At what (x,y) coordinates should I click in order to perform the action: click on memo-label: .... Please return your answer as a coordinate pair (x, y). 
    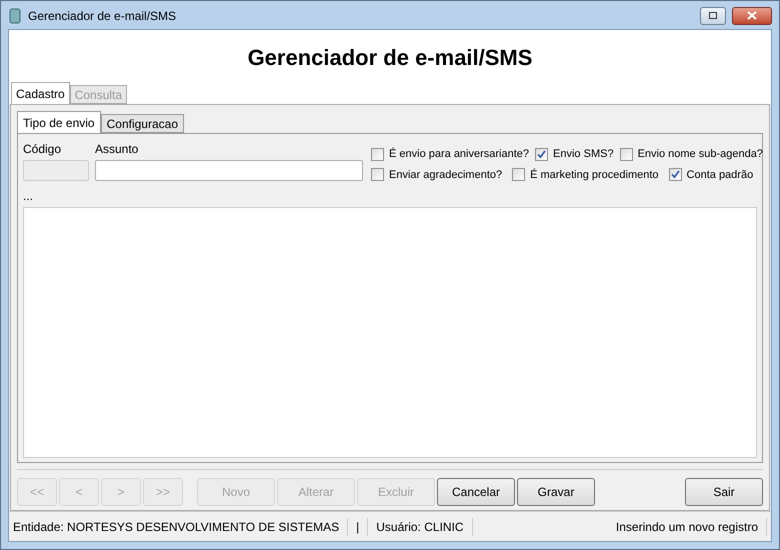
    Looking at the image, I should click on (28, 196).